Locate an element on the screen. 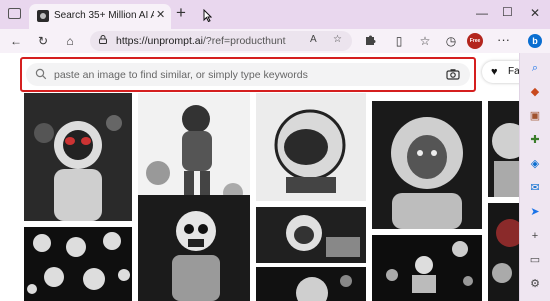  new-tab-icon: + is located at coordinates (181, 13).